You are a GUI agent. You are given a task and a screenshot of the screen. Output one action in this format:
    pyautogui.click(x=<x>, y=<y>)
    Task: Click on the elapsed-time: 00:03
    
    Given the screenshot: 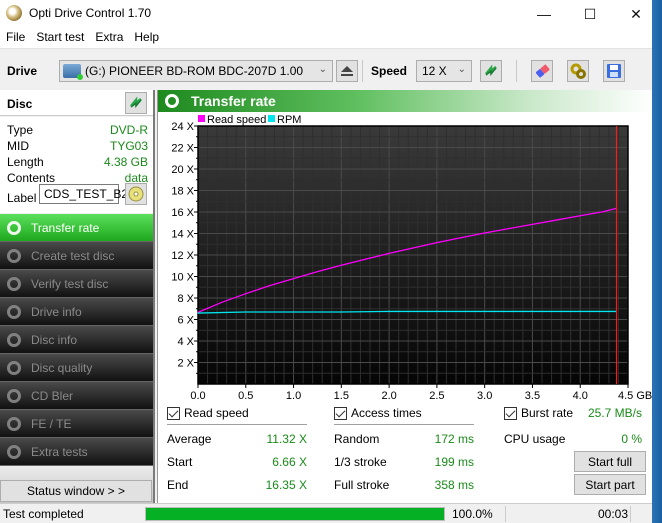 What is the action you would take?
    pyautogui.click(x=613, y=514)
    